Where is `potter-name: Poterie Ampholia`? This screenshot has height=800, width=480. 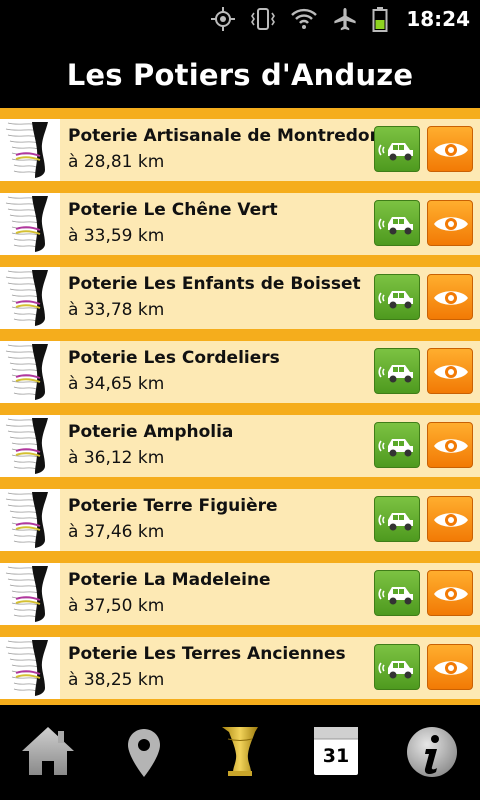
potter-name: Poterie Ampholia is located at coordinates (151, 432).